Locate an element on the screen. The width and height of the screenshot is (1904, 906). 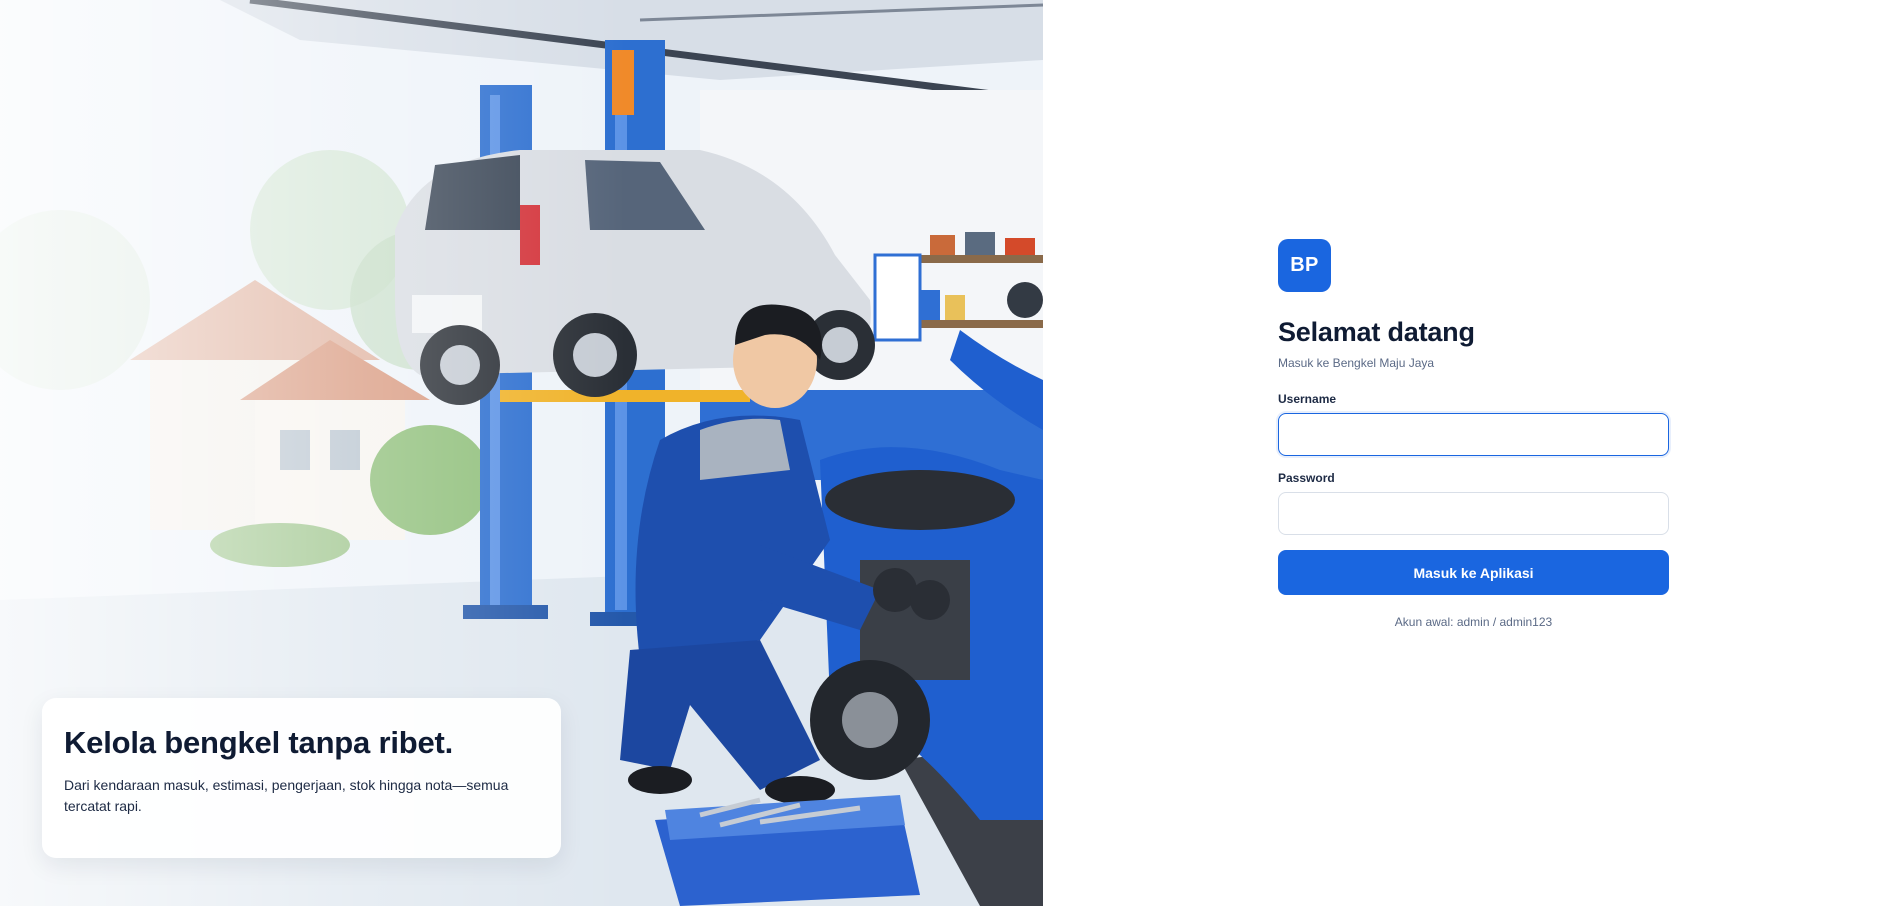
password-label: Password is located at coordinates (1306, 478).